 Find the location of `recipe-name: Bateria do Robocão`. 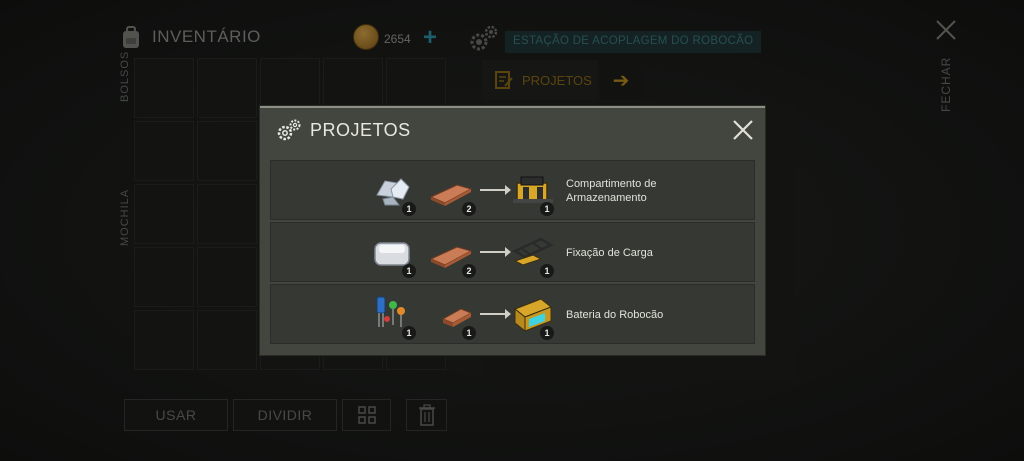

recipe-name: Bateria do Robocão is located at coordinates (615, 315).